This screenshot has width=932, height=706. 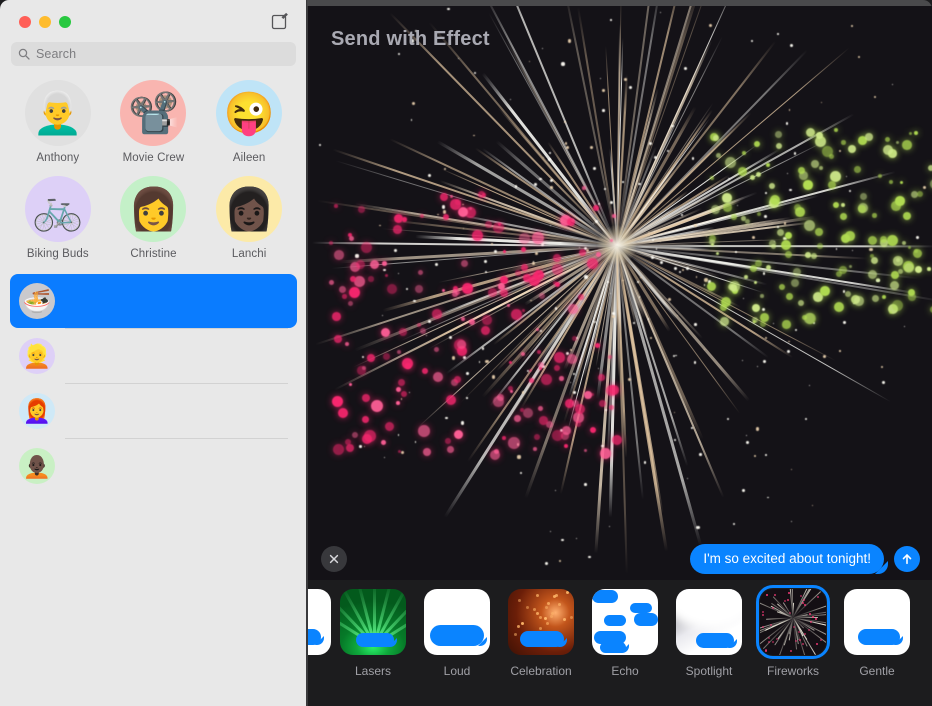 I want to click on close-effect-button, so click(x=334, y=559).